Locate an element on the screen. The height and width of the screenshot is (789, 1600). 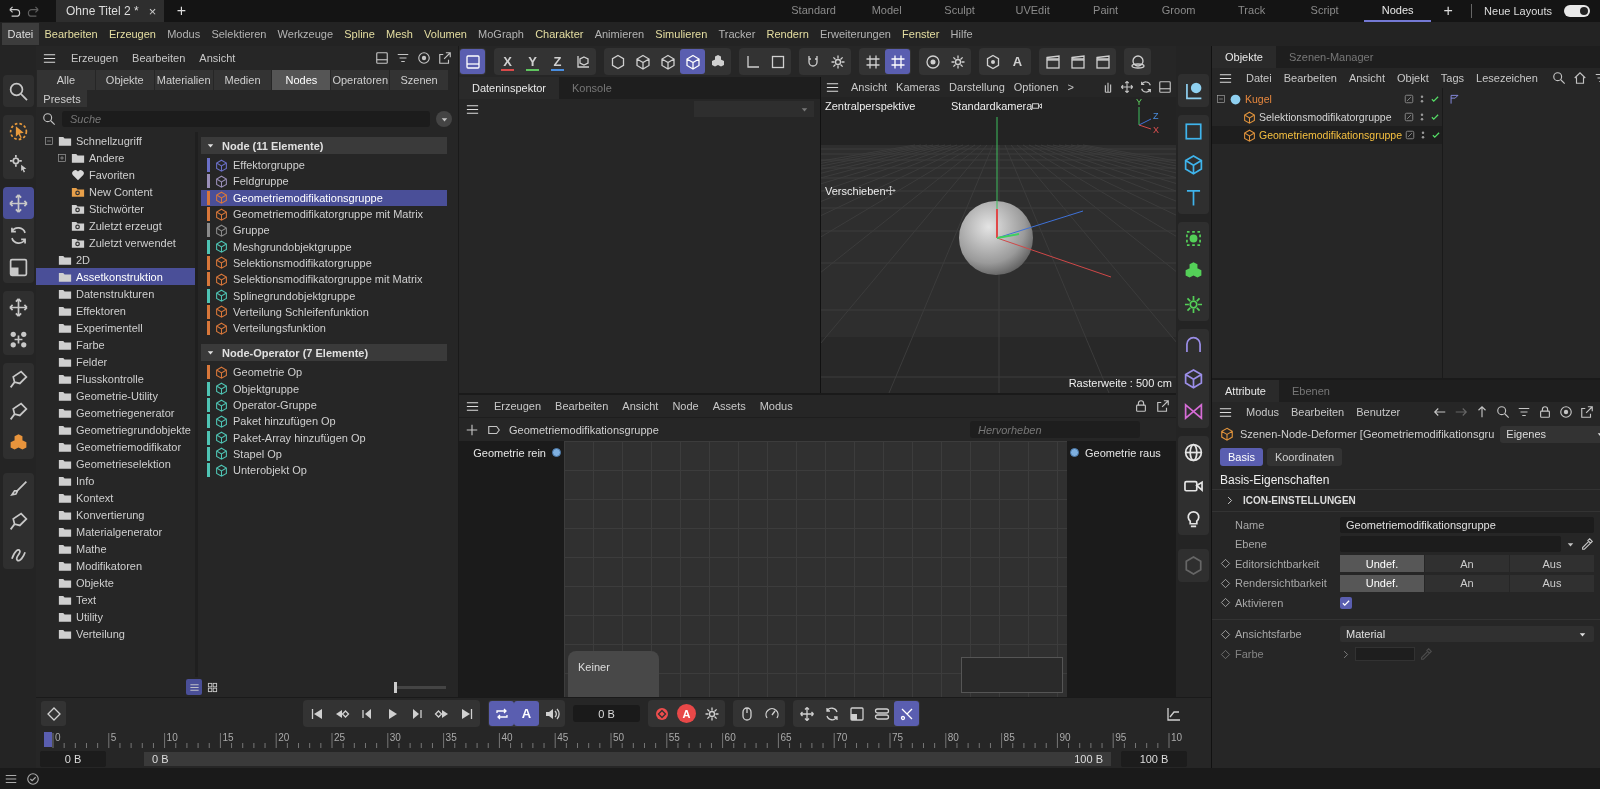
asset-item: Unterobjekt Op is located at coordinates (324, 470).